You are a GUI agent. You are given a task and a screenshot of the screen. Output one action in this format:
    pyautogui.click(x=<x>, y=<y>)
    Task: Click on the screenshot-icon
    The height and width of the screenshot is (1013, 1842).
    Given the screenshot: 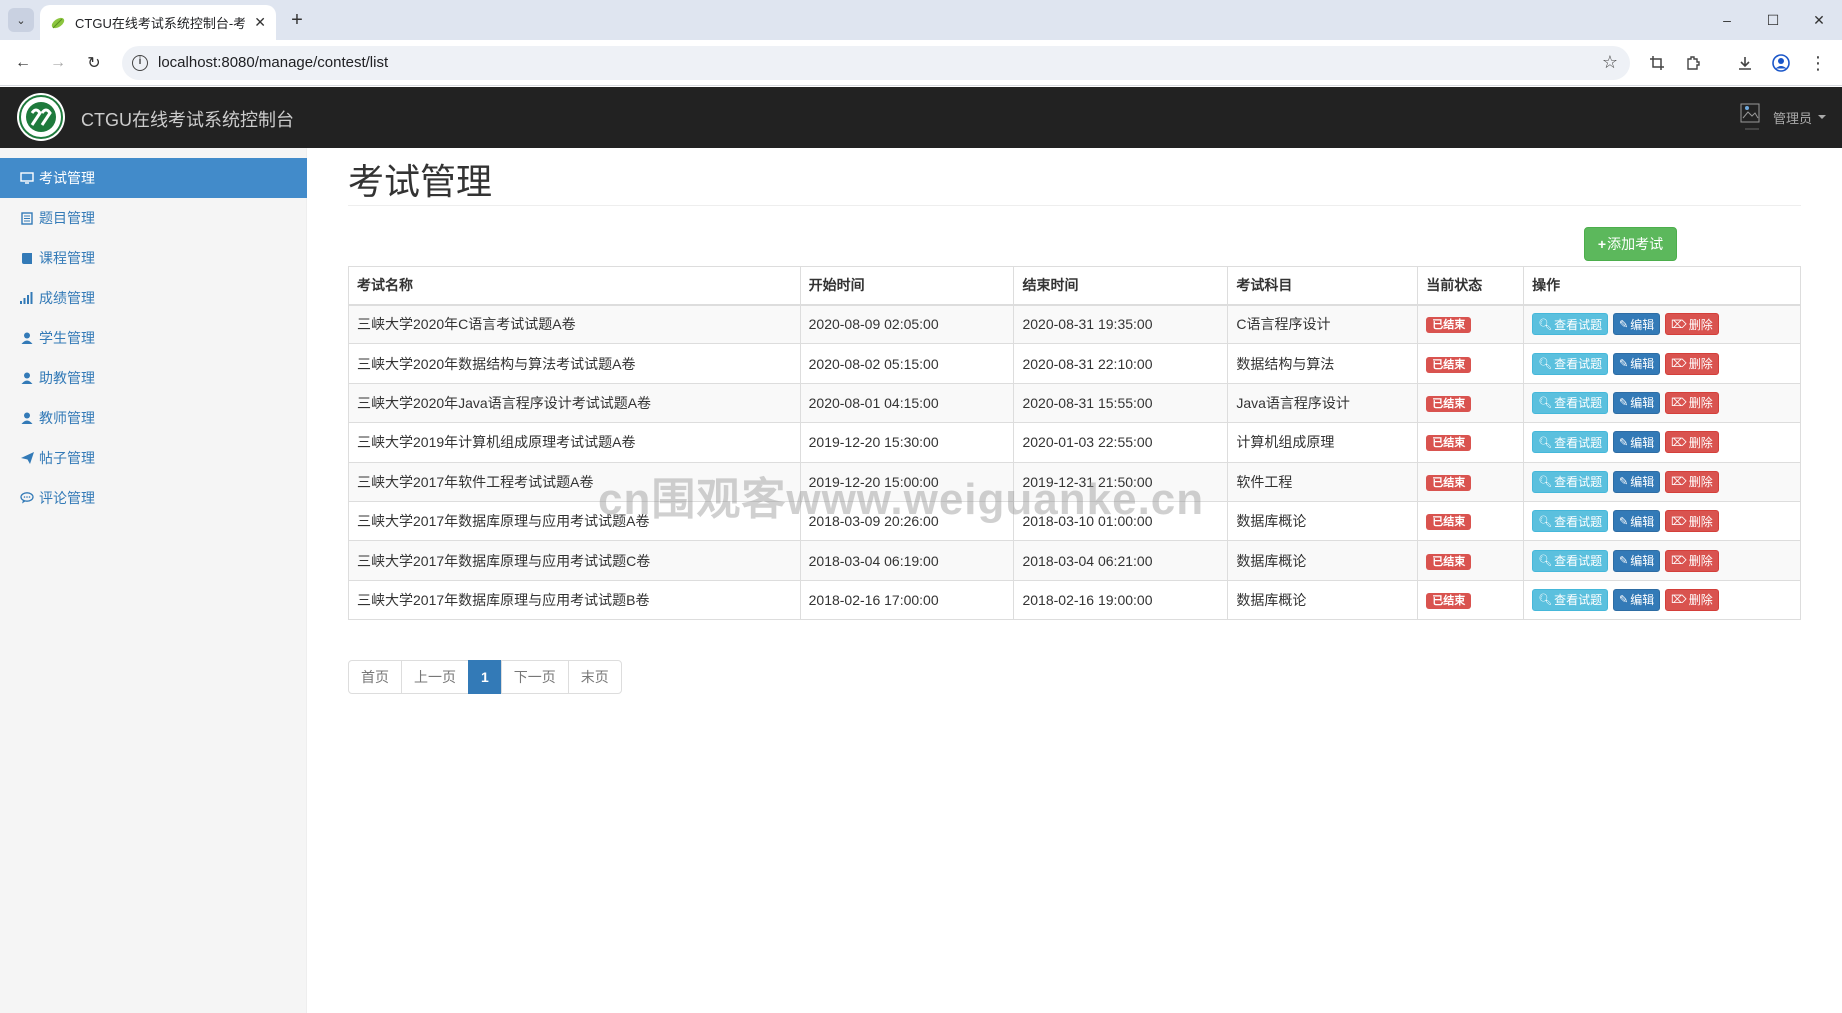 What is the action you would take?
    pyautogui.click(x=1657, y=63)
    